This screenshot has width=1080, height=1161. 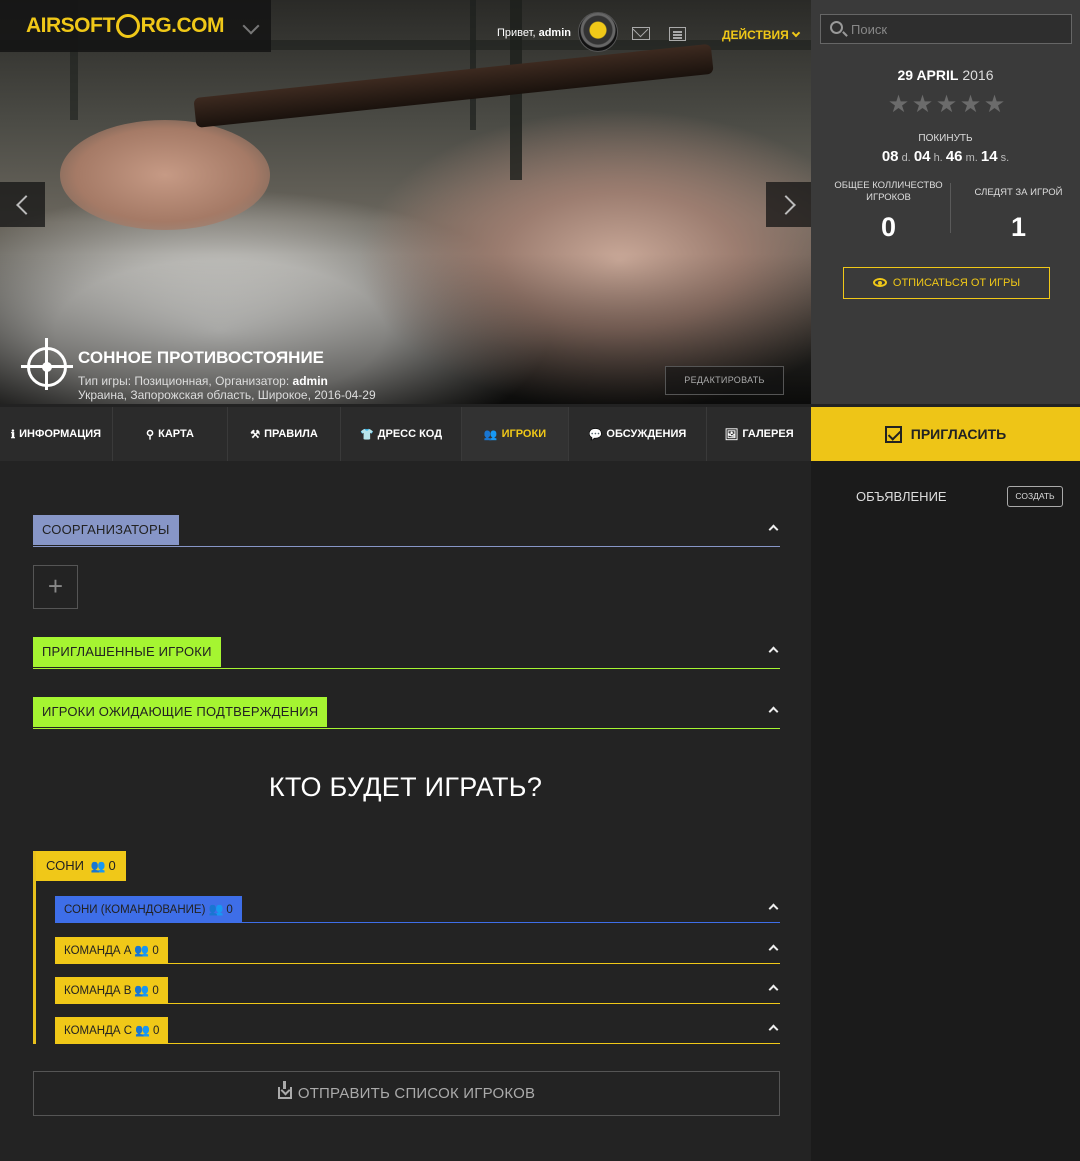 I want to click on tab-discussions: 💬 ОБСУЖДЕНИЯ, so click(x=638, y=434).